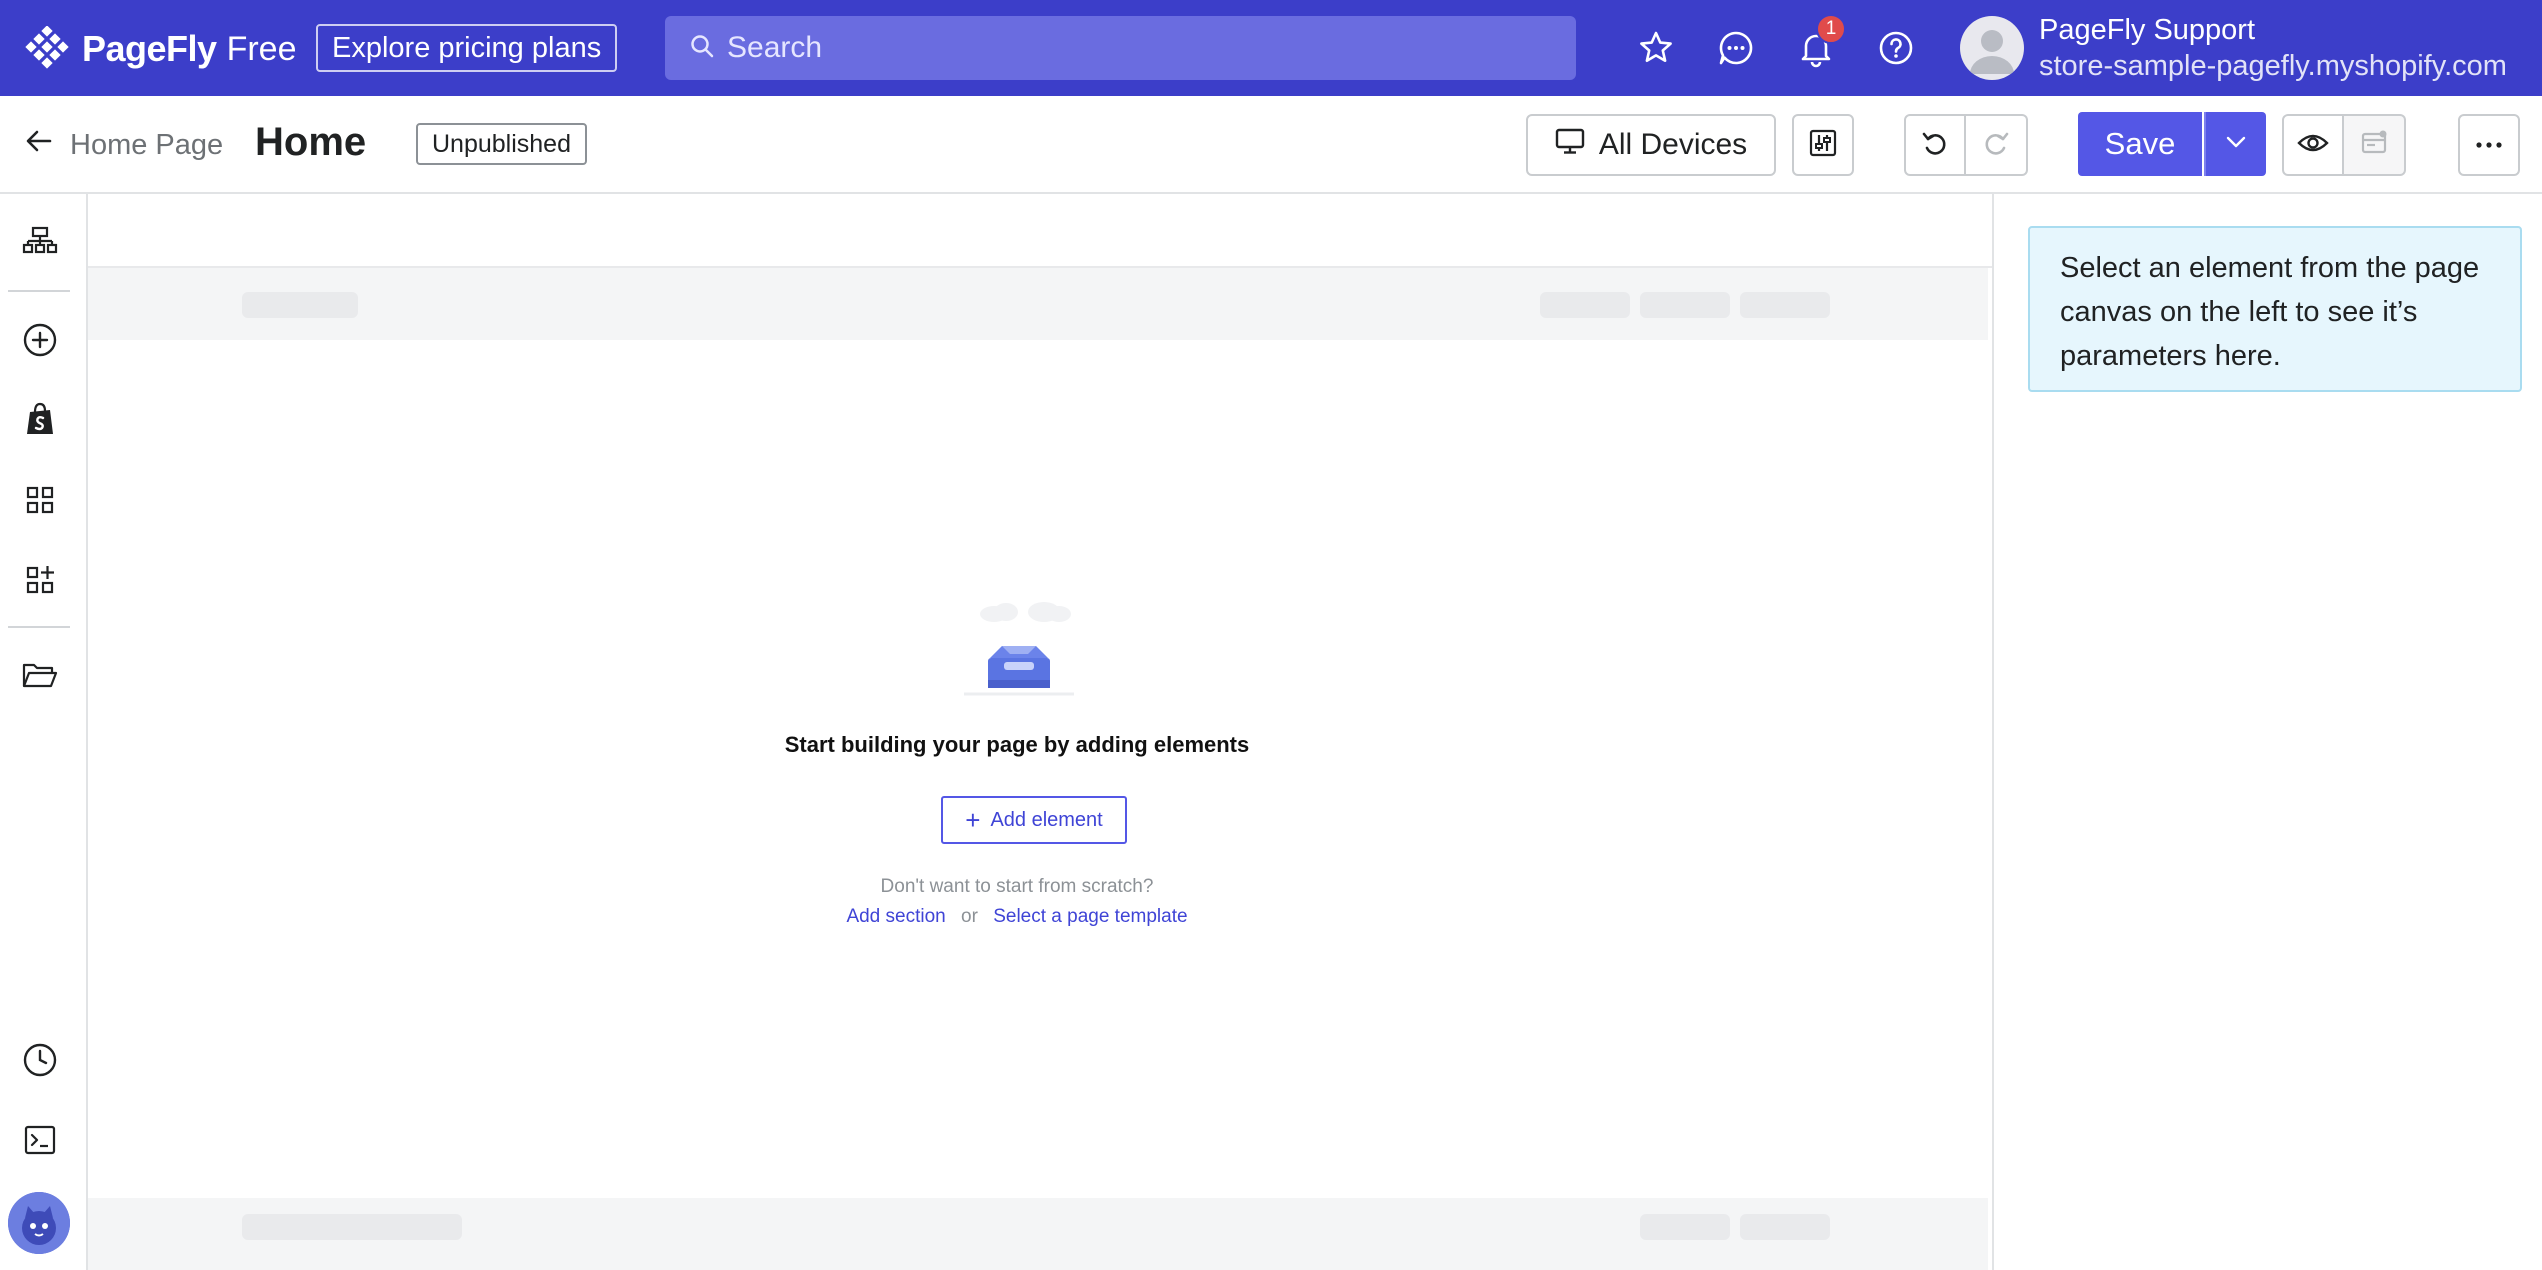 The width and height of the screenshot is (2542, 1270). I want to click on notification-badge: 1, so click(1831, 29).